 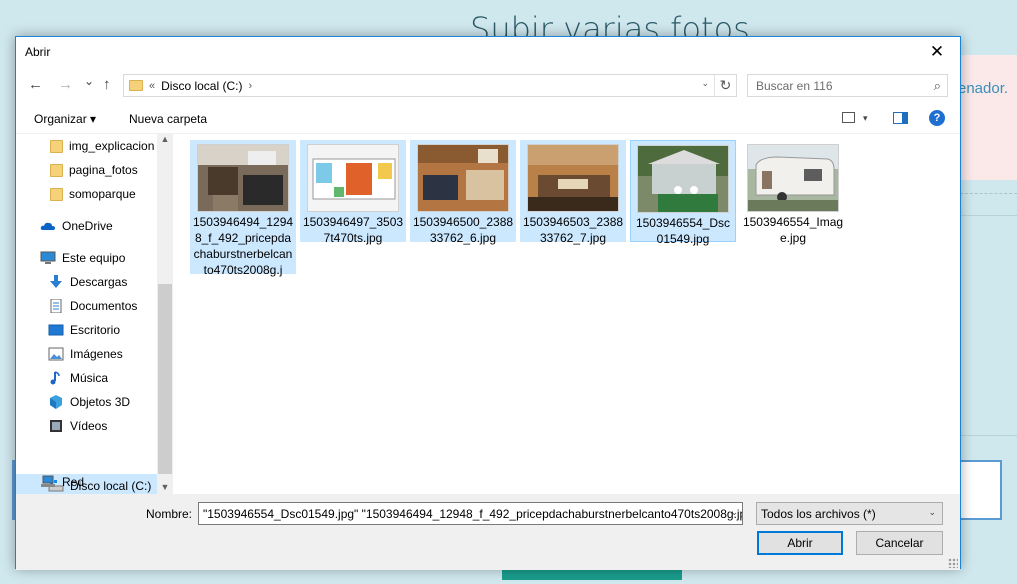 I want to click on scroll-up-icon: ▲, so click(x=165, y=139).